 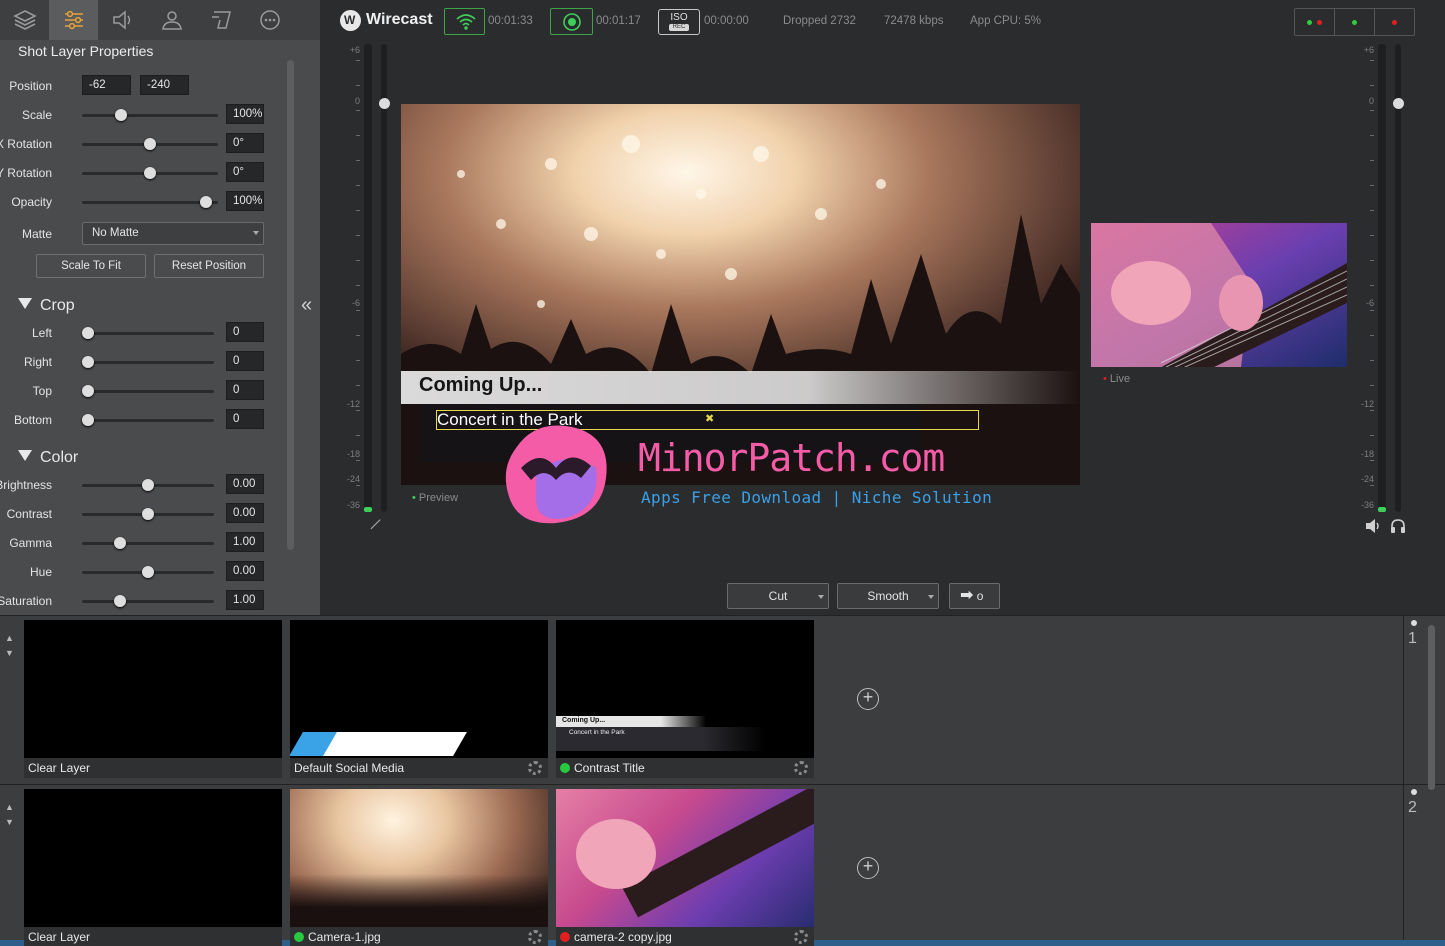 What do you see at coordinates (88, 391) in the screenshot?
I see `top-slider-knob` at bounding box center [88, 391].